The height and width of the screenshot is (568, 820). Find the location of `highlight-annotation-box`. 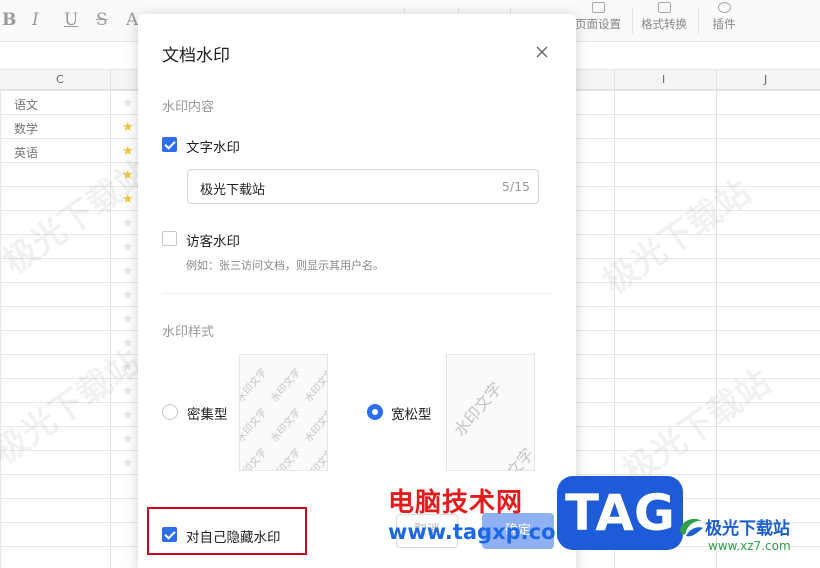

highlight-annotation-box is located at coordinates (227, 531).